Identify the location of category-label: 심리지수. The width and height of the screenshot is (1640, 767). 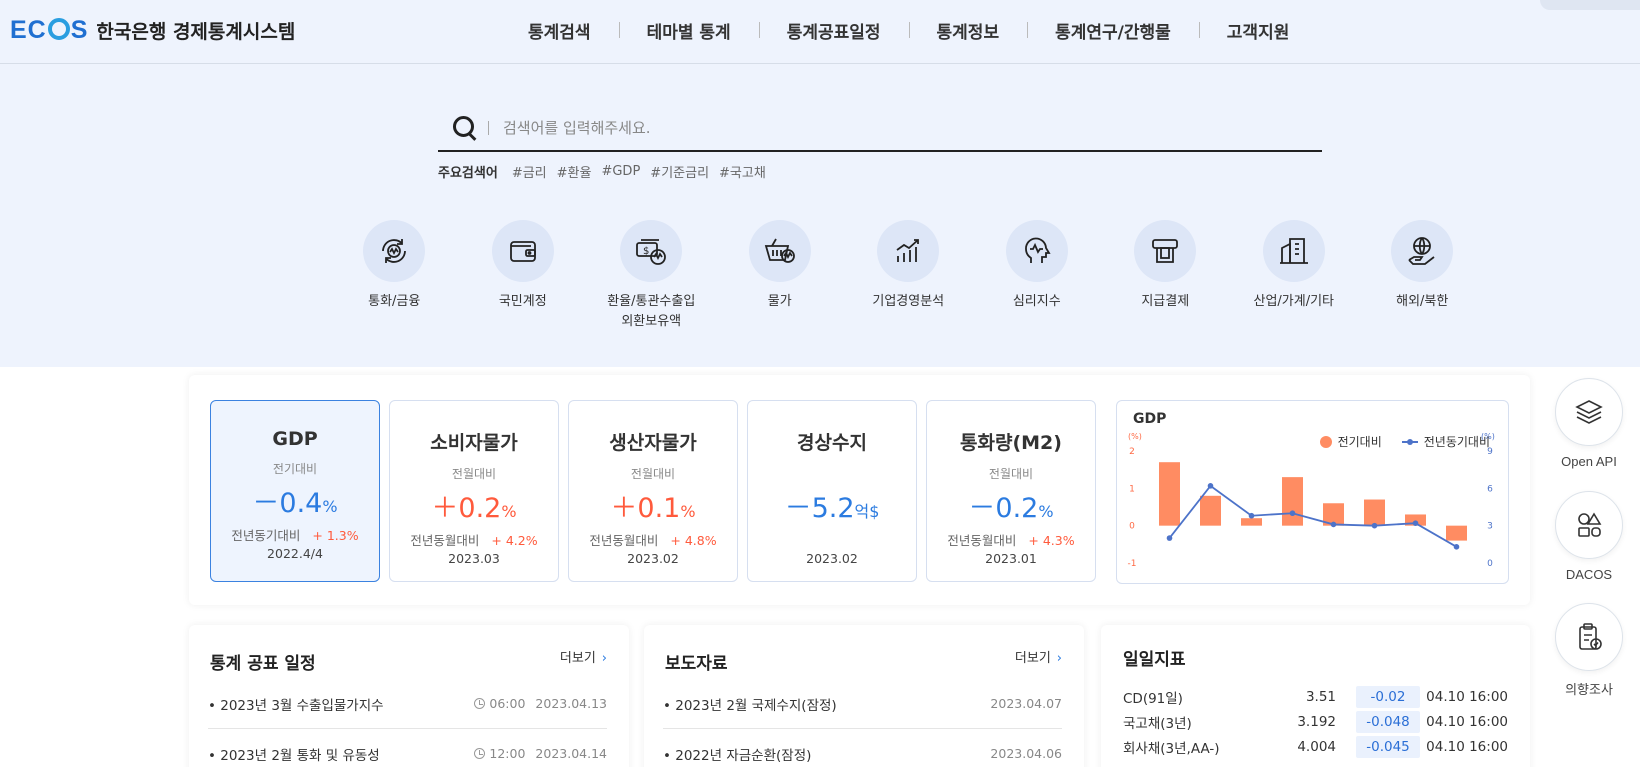
(1036, 301).